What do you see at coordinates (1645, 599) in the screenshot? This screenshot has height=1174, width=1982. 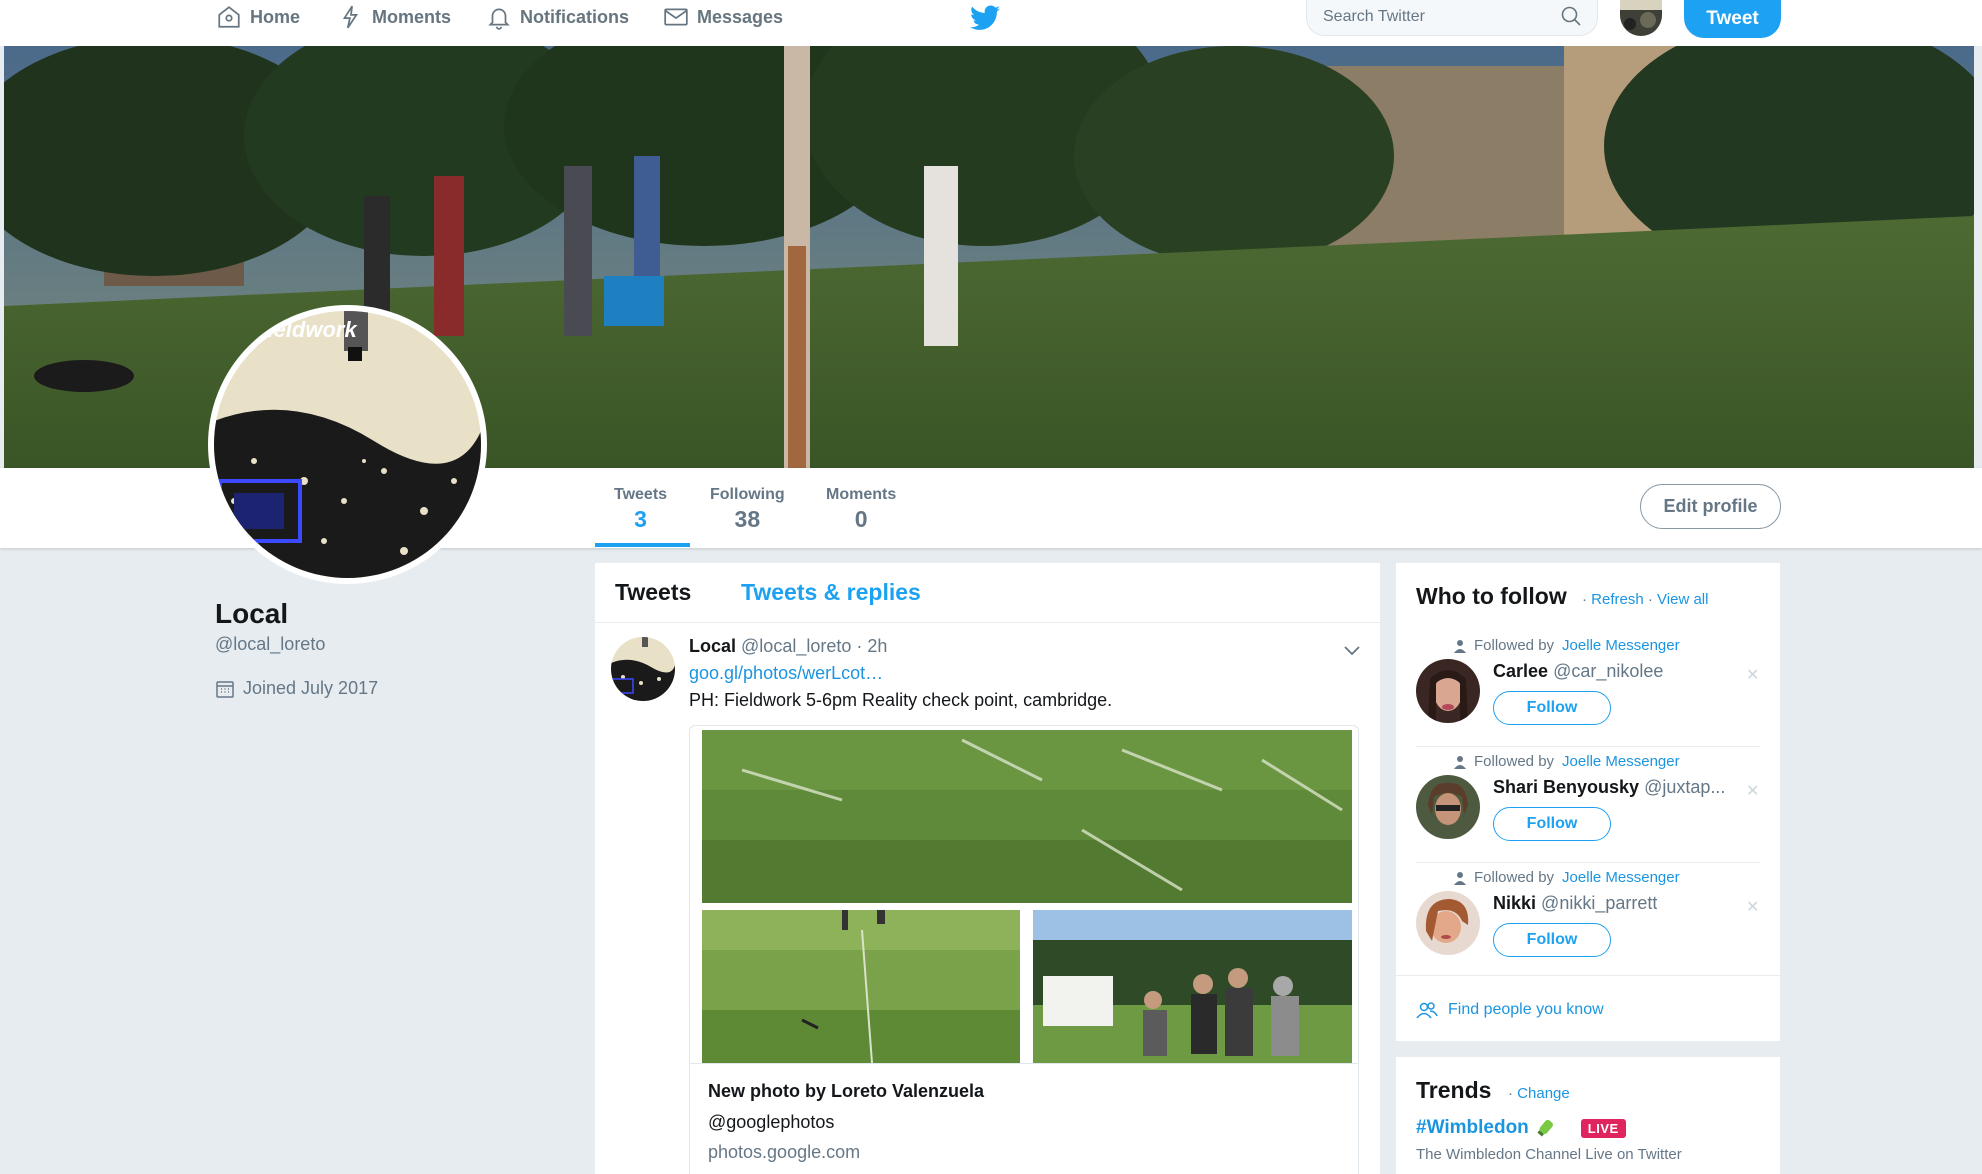 I see `who-to-follow-links: · Refresh · View all` at bounding box center [1645, 599].